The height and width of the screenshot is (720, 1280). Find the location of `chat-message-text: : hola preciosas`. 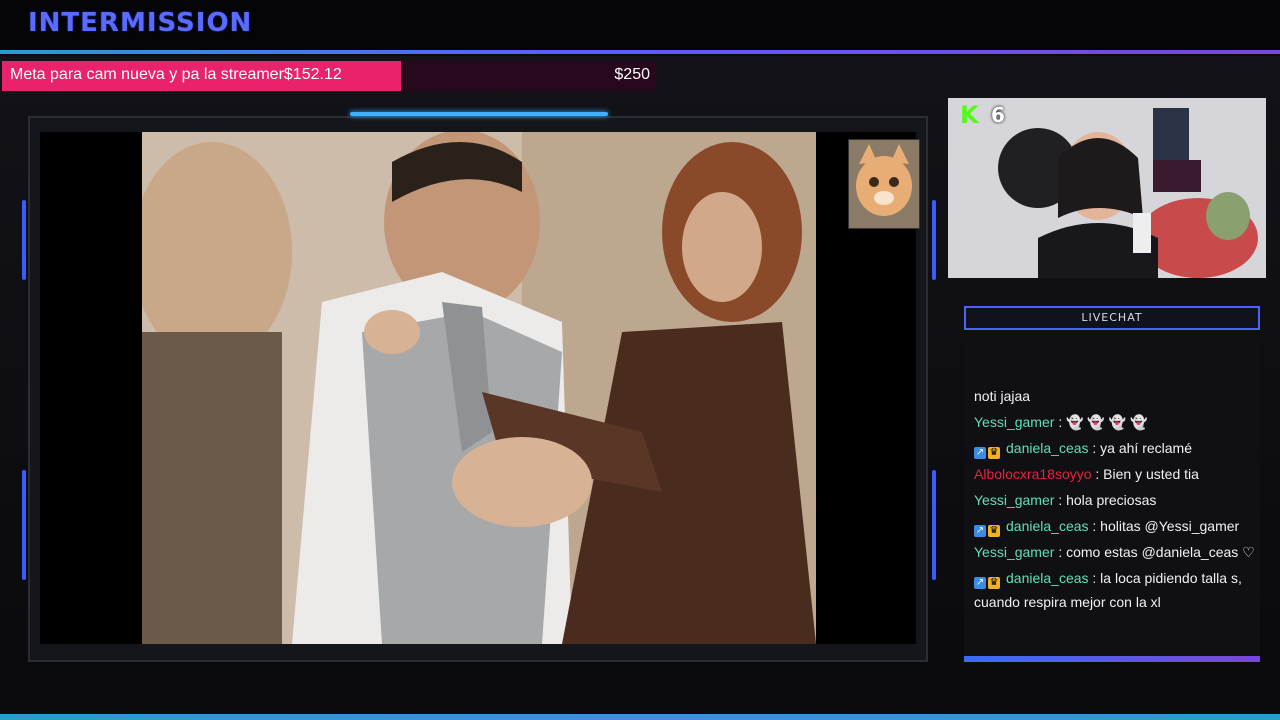

chat-message-text: : hola preciosas is located at coordinates (1107, 500).